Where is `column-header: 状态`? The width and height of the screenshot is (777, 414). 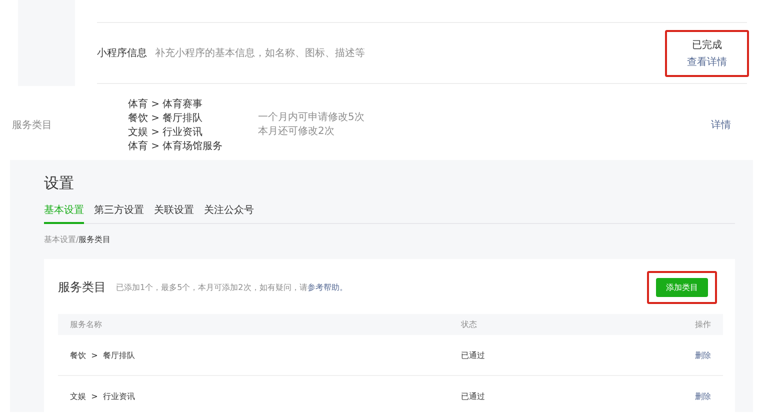
column-header: 状态 is located at coordinates (469, 324).